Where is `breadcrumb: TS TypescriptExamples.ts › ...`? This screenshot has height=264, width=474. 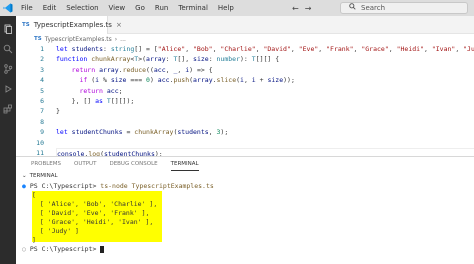 breadcrumb: TS TypescriptExamples.ts › ... is located at coordinates (71, 39).